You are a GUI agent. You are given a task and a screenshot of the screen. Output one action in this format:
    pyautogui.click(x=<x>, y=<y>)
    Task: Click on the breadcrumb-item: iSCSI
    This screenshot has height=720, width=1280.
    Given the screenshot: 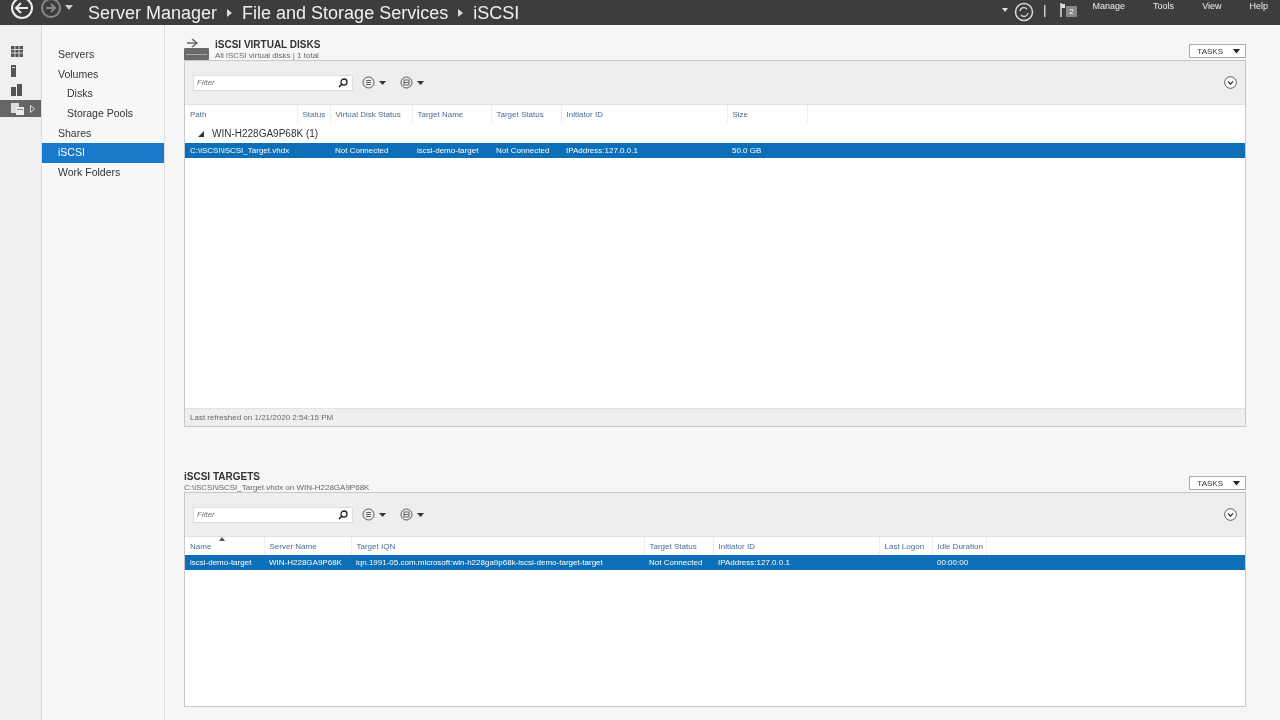 What is the action you would take?
    pyautogui.click(x=496, y=12)
    